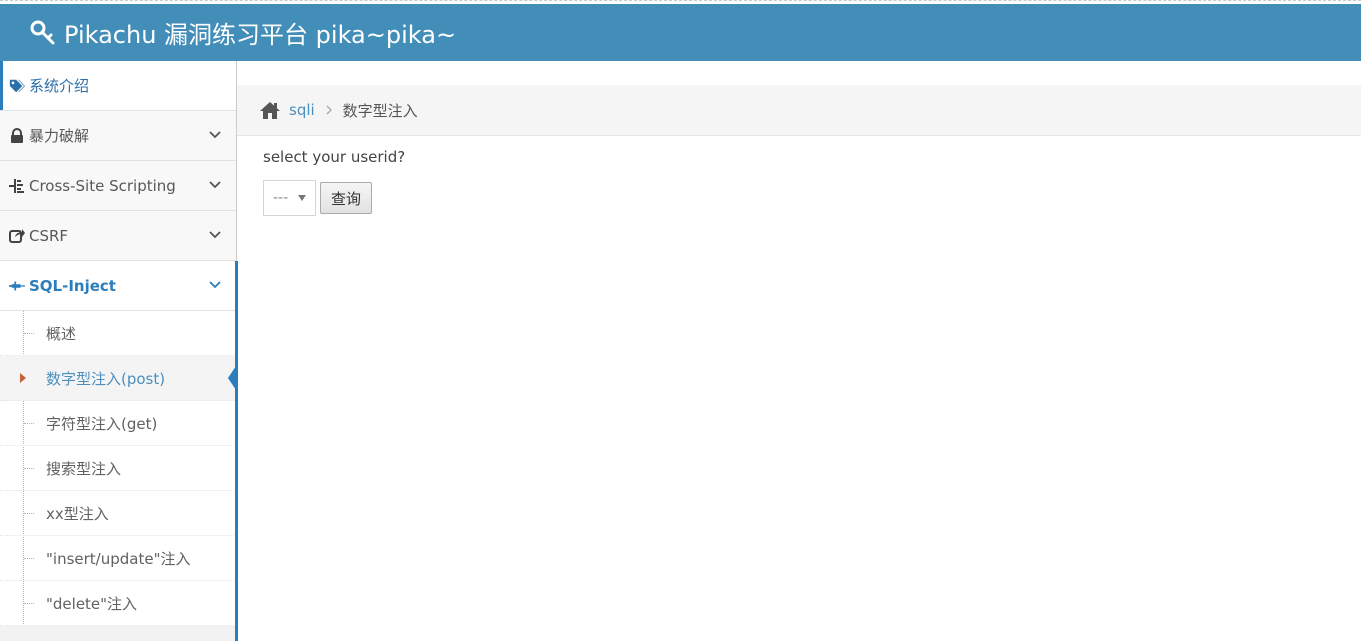 The height and width of the screenshot is (641, 1361). What do you see at coordinates (42, 32) in the screenshot?
I see `key-icon` at bounding box center [42, 32].